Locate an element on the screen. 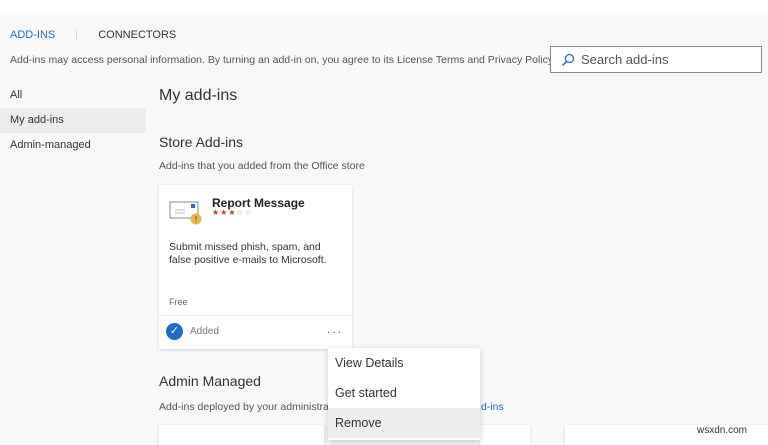  sidebar-item-all: All is located at coordinates (73, 95).